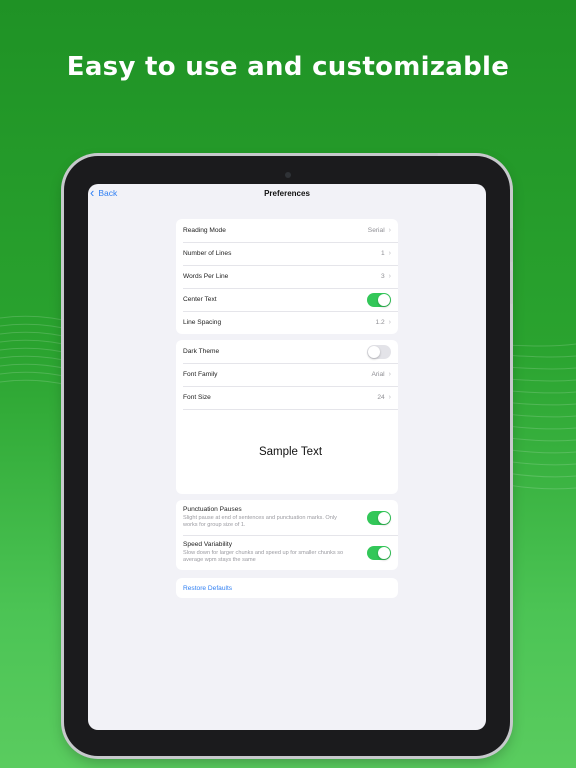  What do you see at coordinates (287, 299) in the screenshot?
I see `center-text-row: Center Text` at bounding box center [287, 299].